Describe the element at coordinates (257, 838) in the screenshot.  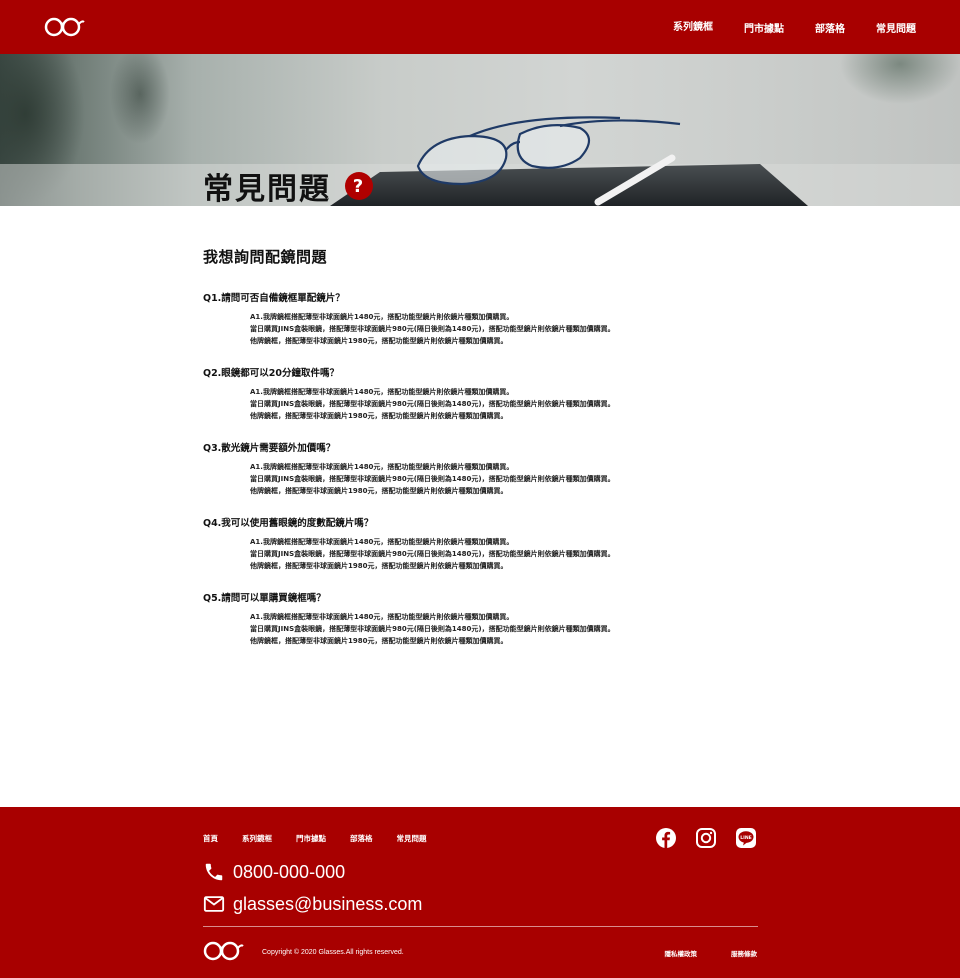
I see `footer-link-frames: 系列鏡框` at that location.